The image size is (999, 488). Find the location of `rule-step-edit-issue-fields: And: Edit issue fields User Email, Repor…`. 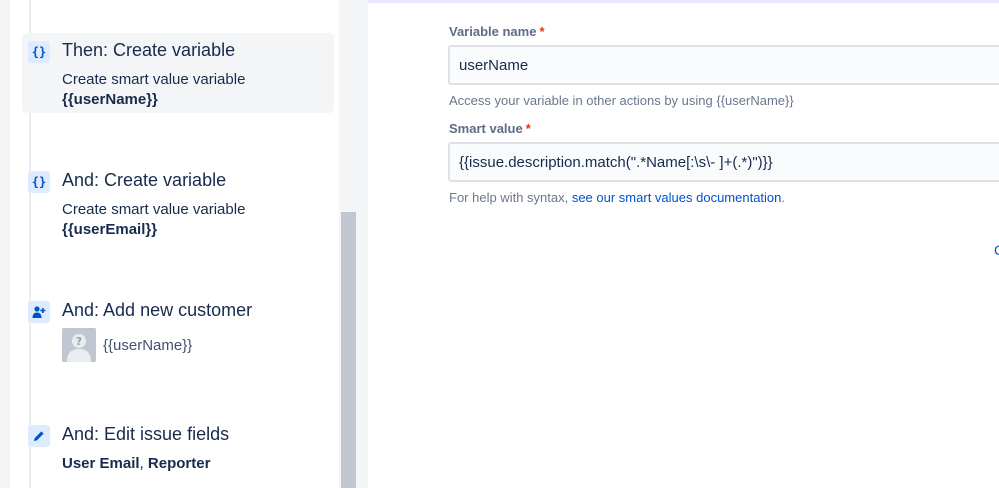

rule-step-edit-issue-fields: And: Edit issue fields User Email, Repor… is located at coordinates (178, 452).